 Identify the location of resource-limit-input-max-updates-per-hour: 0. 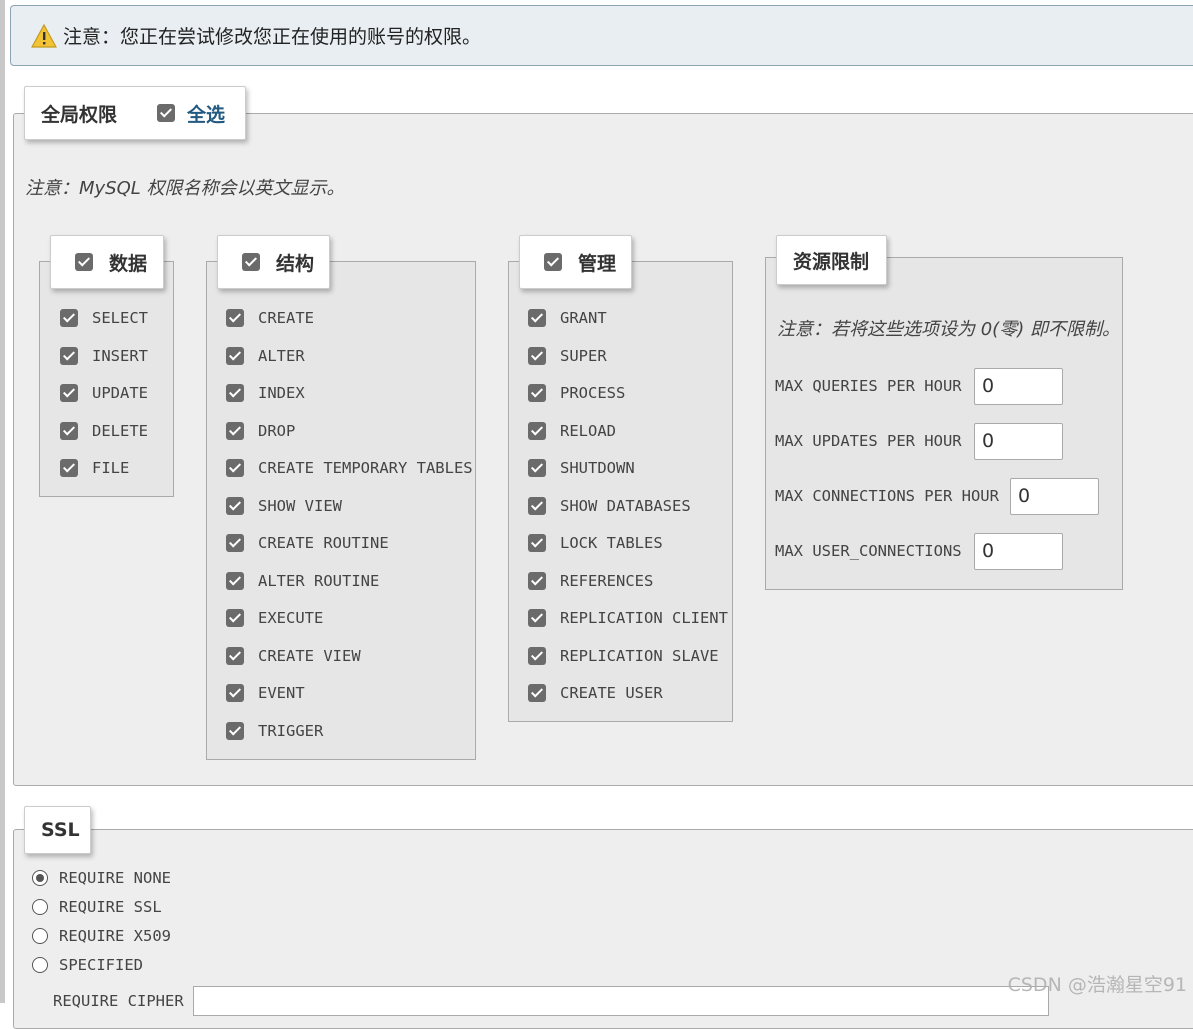
(1018, 441).